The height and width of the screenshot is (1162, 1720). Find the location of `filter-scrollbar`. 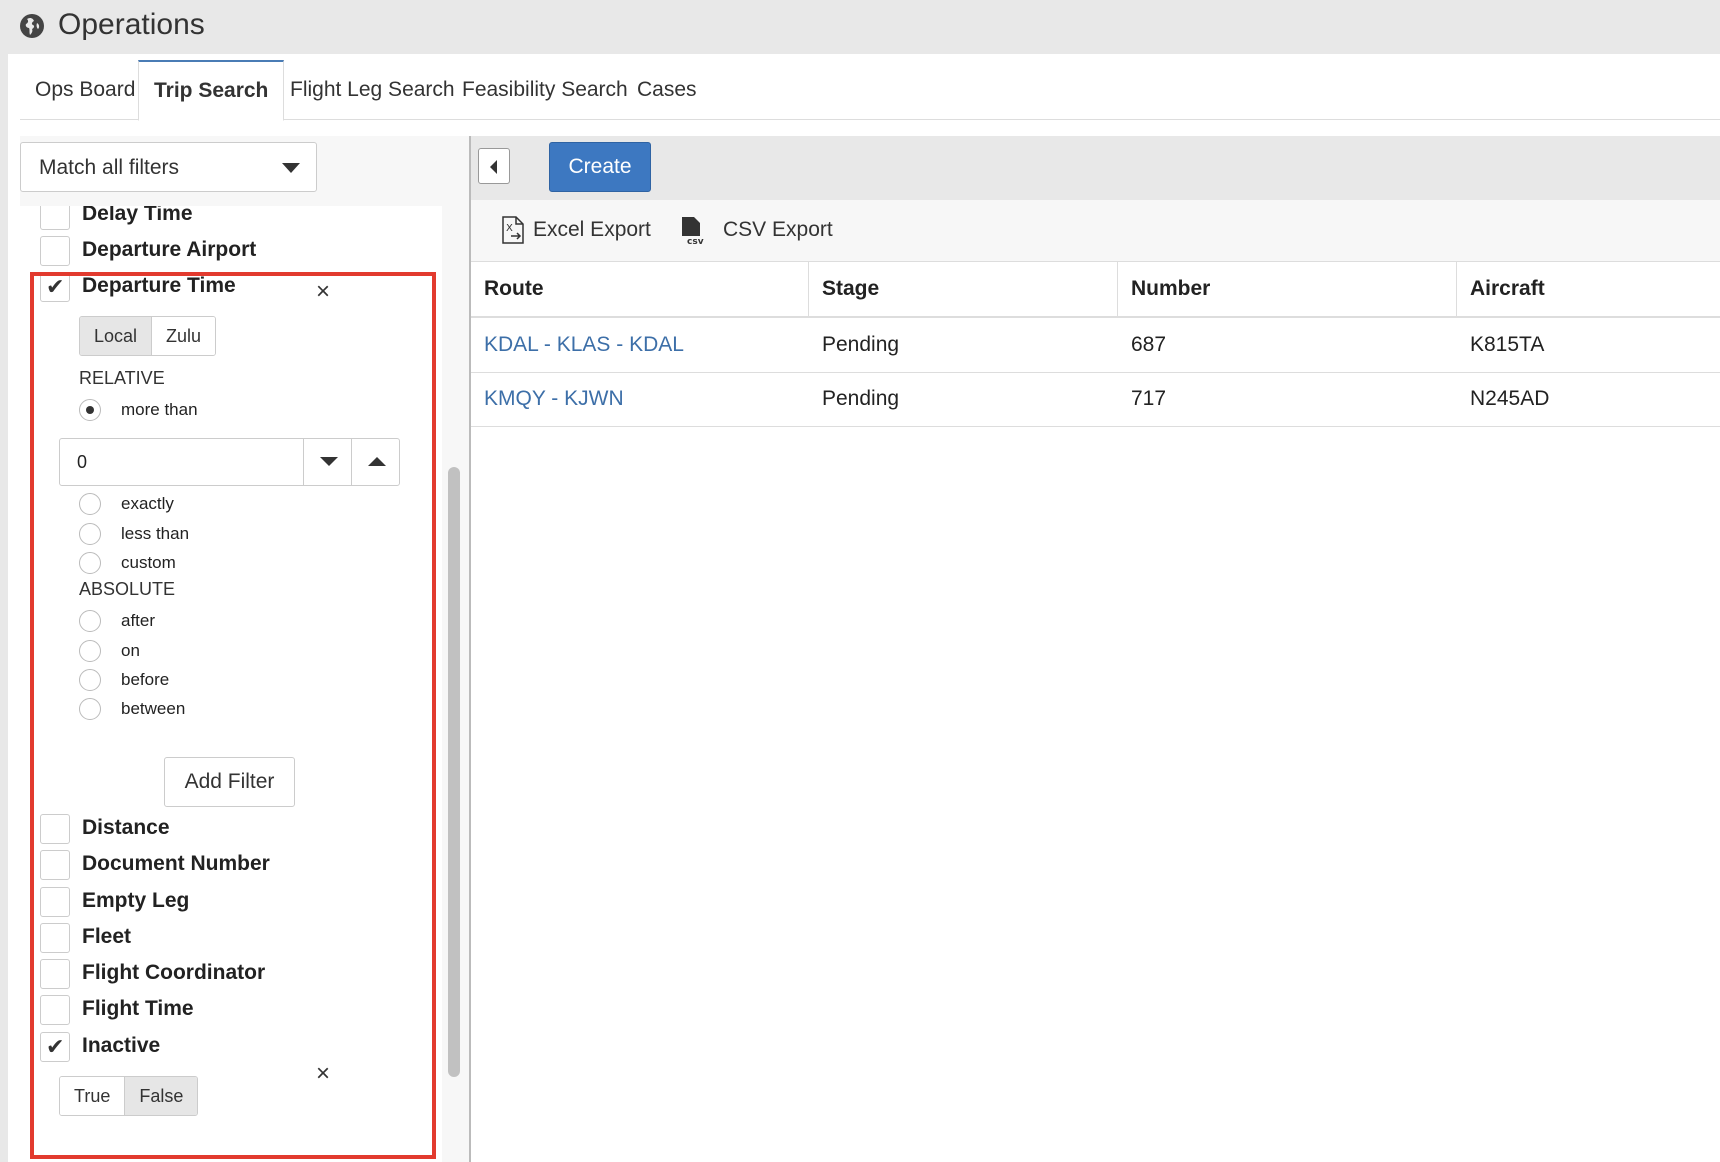

filter-scrollbar is located at coordinates (454, 772).